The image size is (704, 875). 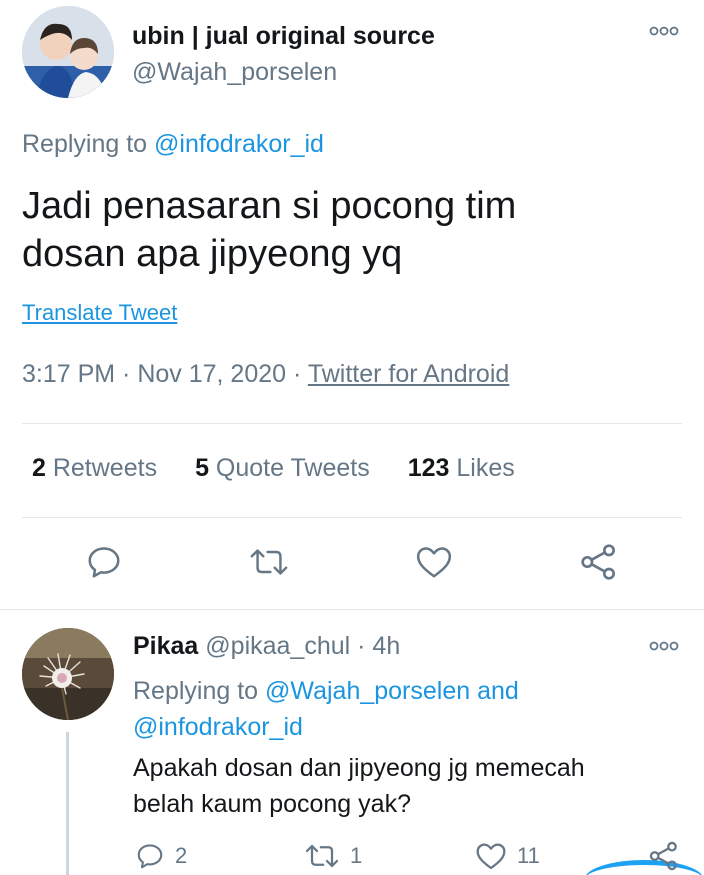 I want to click on retweet-action: 1, so click(x=333, y=856).